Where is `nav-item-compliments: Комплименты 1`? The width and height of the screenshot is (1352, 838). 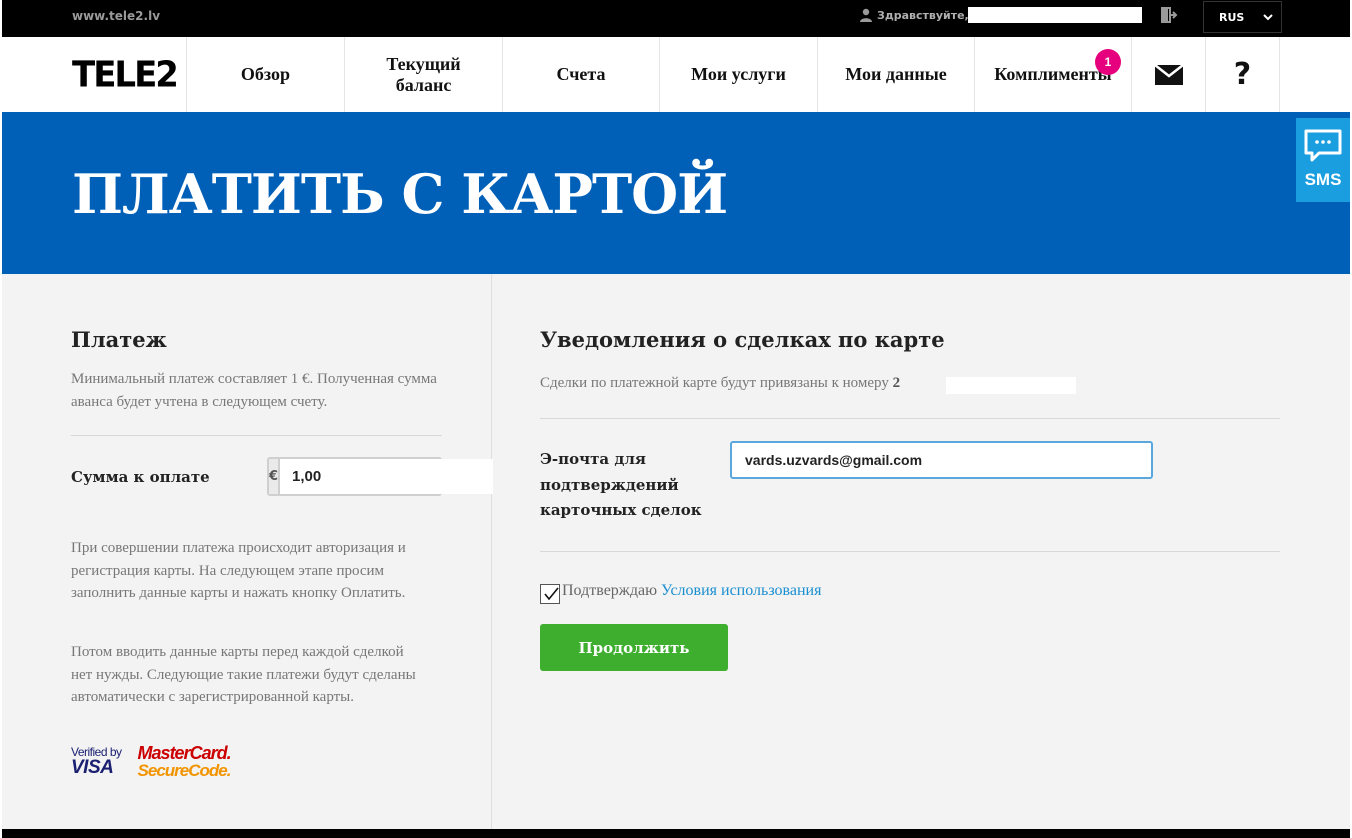
nav-item-compliments: Комплименты 1 is located at coordinates (1052, 74).